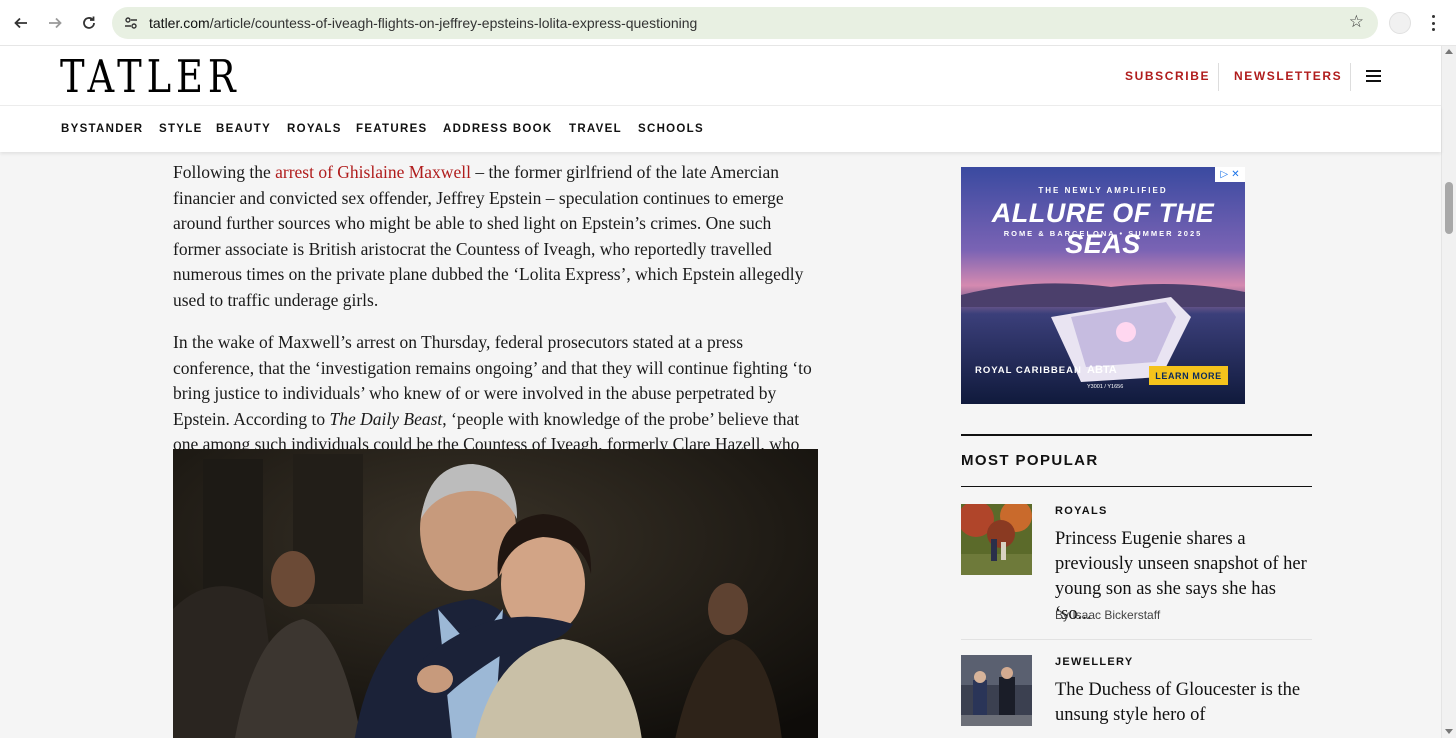 This screenshot has height=738, width=1456. What do you see at coordinates (1081, 511) in the screenshot?
I see `popular-category: ROYALS` at bounding box center [1081, 511].